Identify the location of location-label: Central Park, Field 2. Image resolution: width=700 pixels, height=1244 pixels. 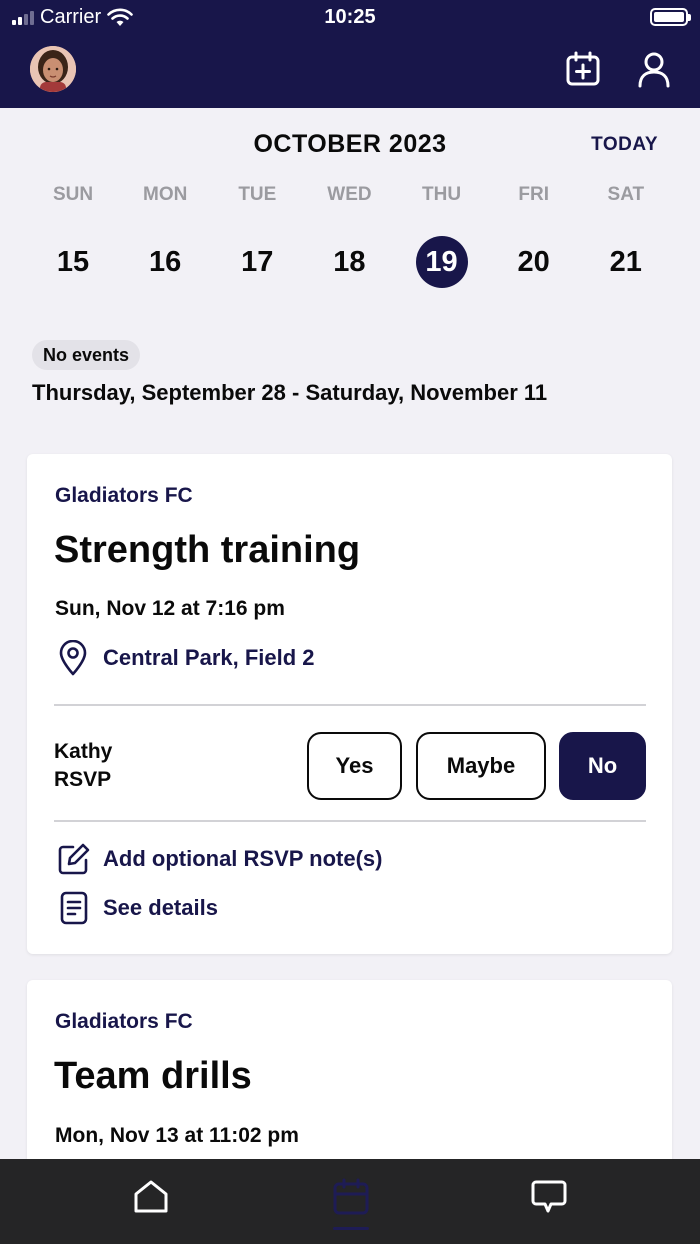
(209, 657).